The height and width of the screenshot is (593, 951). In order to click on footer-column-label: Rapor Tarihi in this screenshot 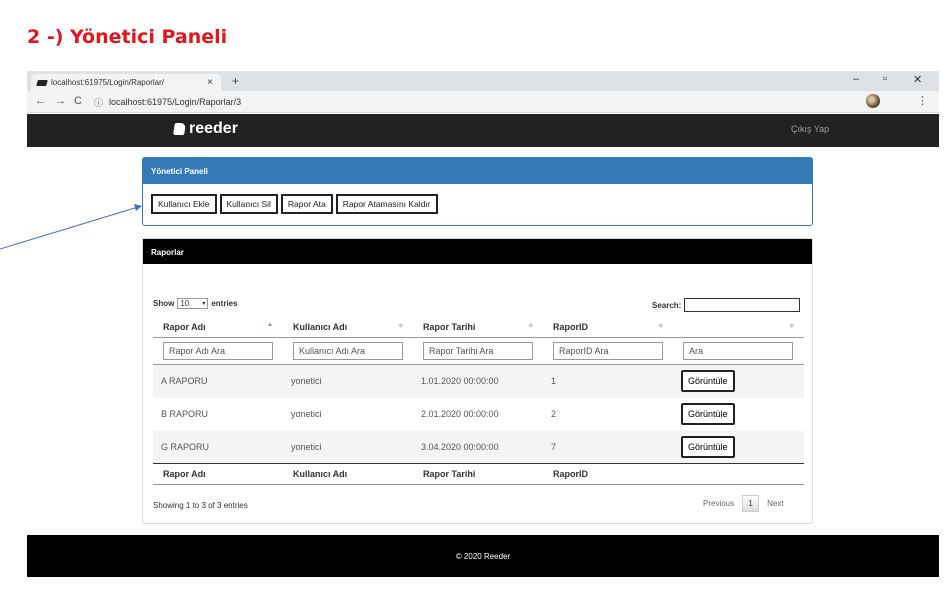, I will do `click(478, 474)`.